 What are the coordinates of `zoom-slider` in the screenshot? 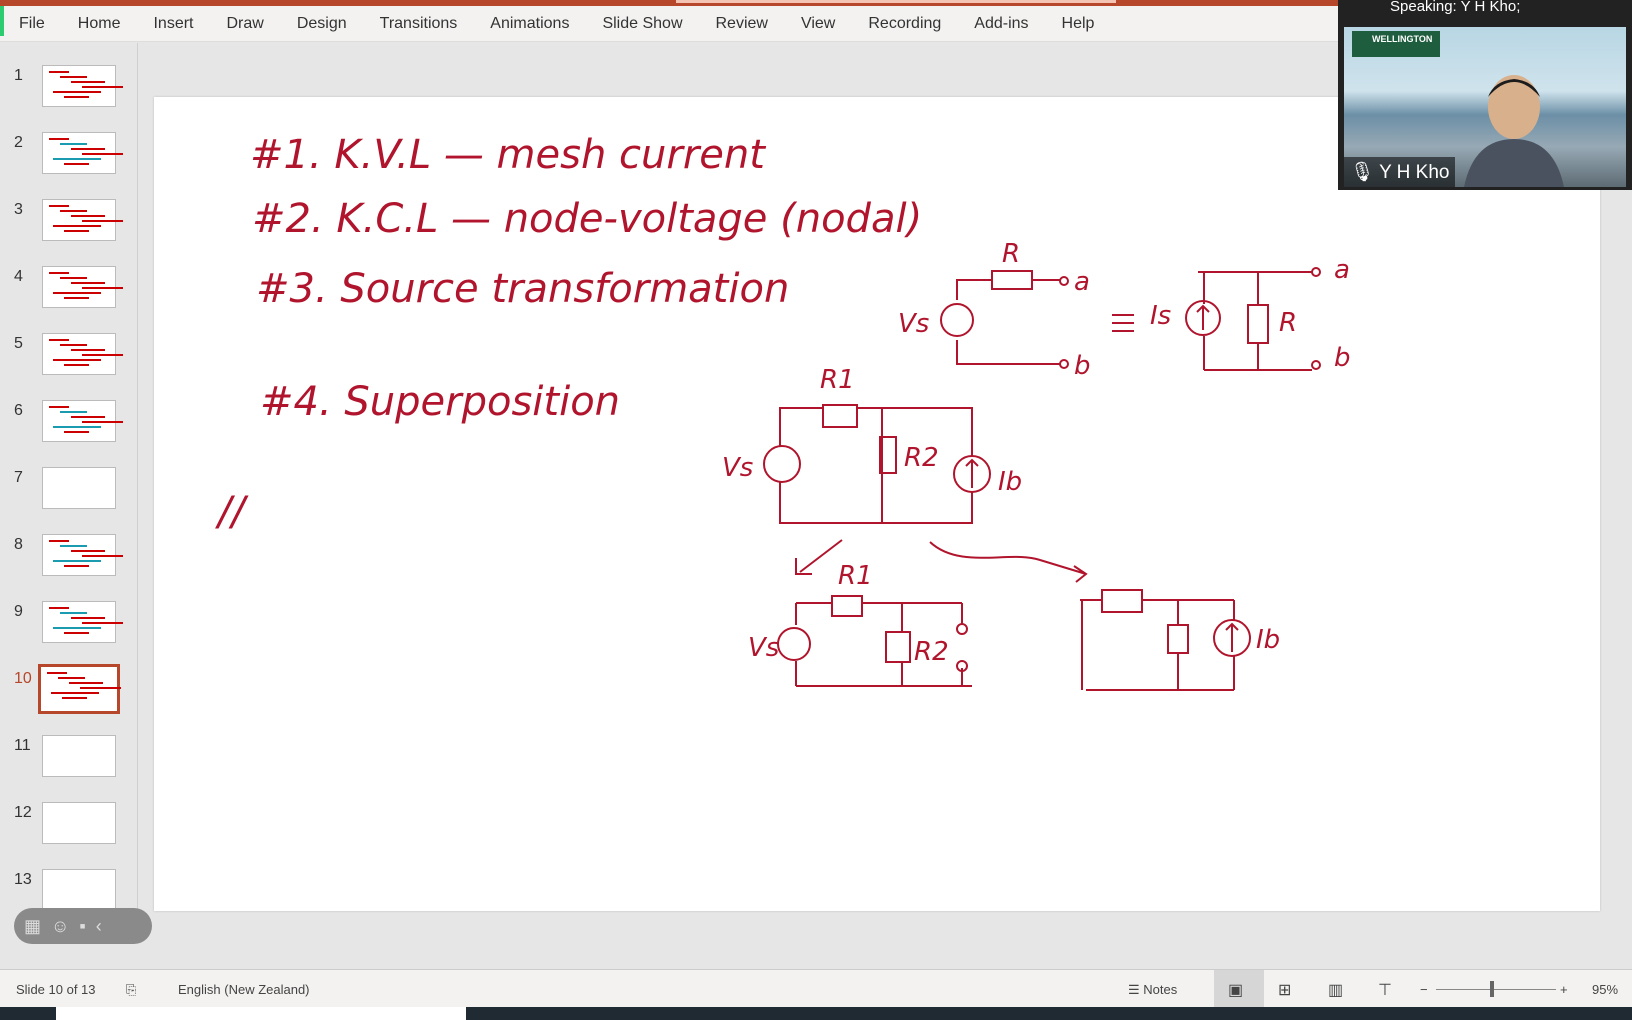 It's located at (1496, 989).